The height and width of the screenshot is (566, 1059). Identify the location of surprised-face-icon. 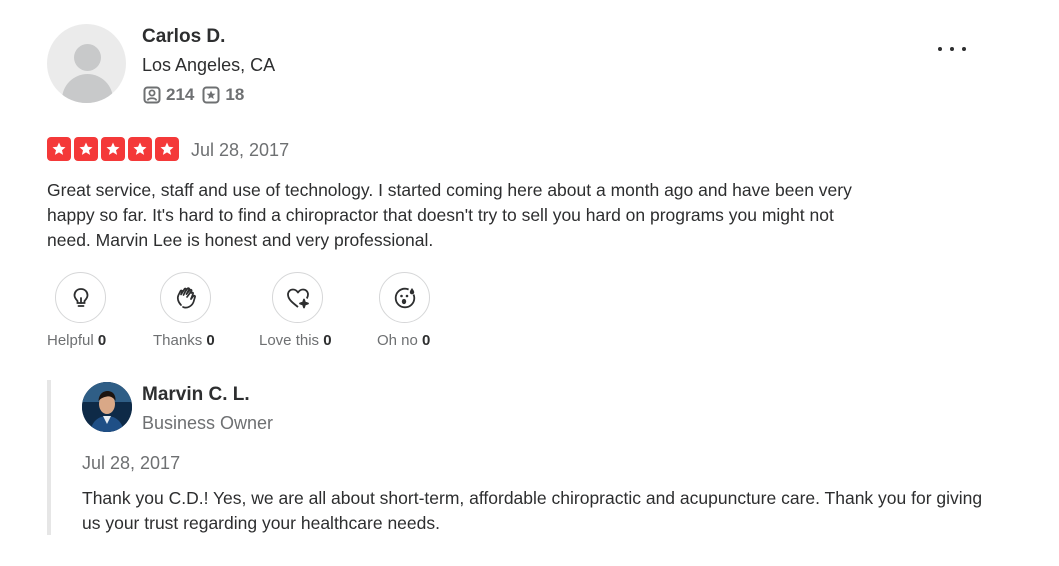
(404, 297).